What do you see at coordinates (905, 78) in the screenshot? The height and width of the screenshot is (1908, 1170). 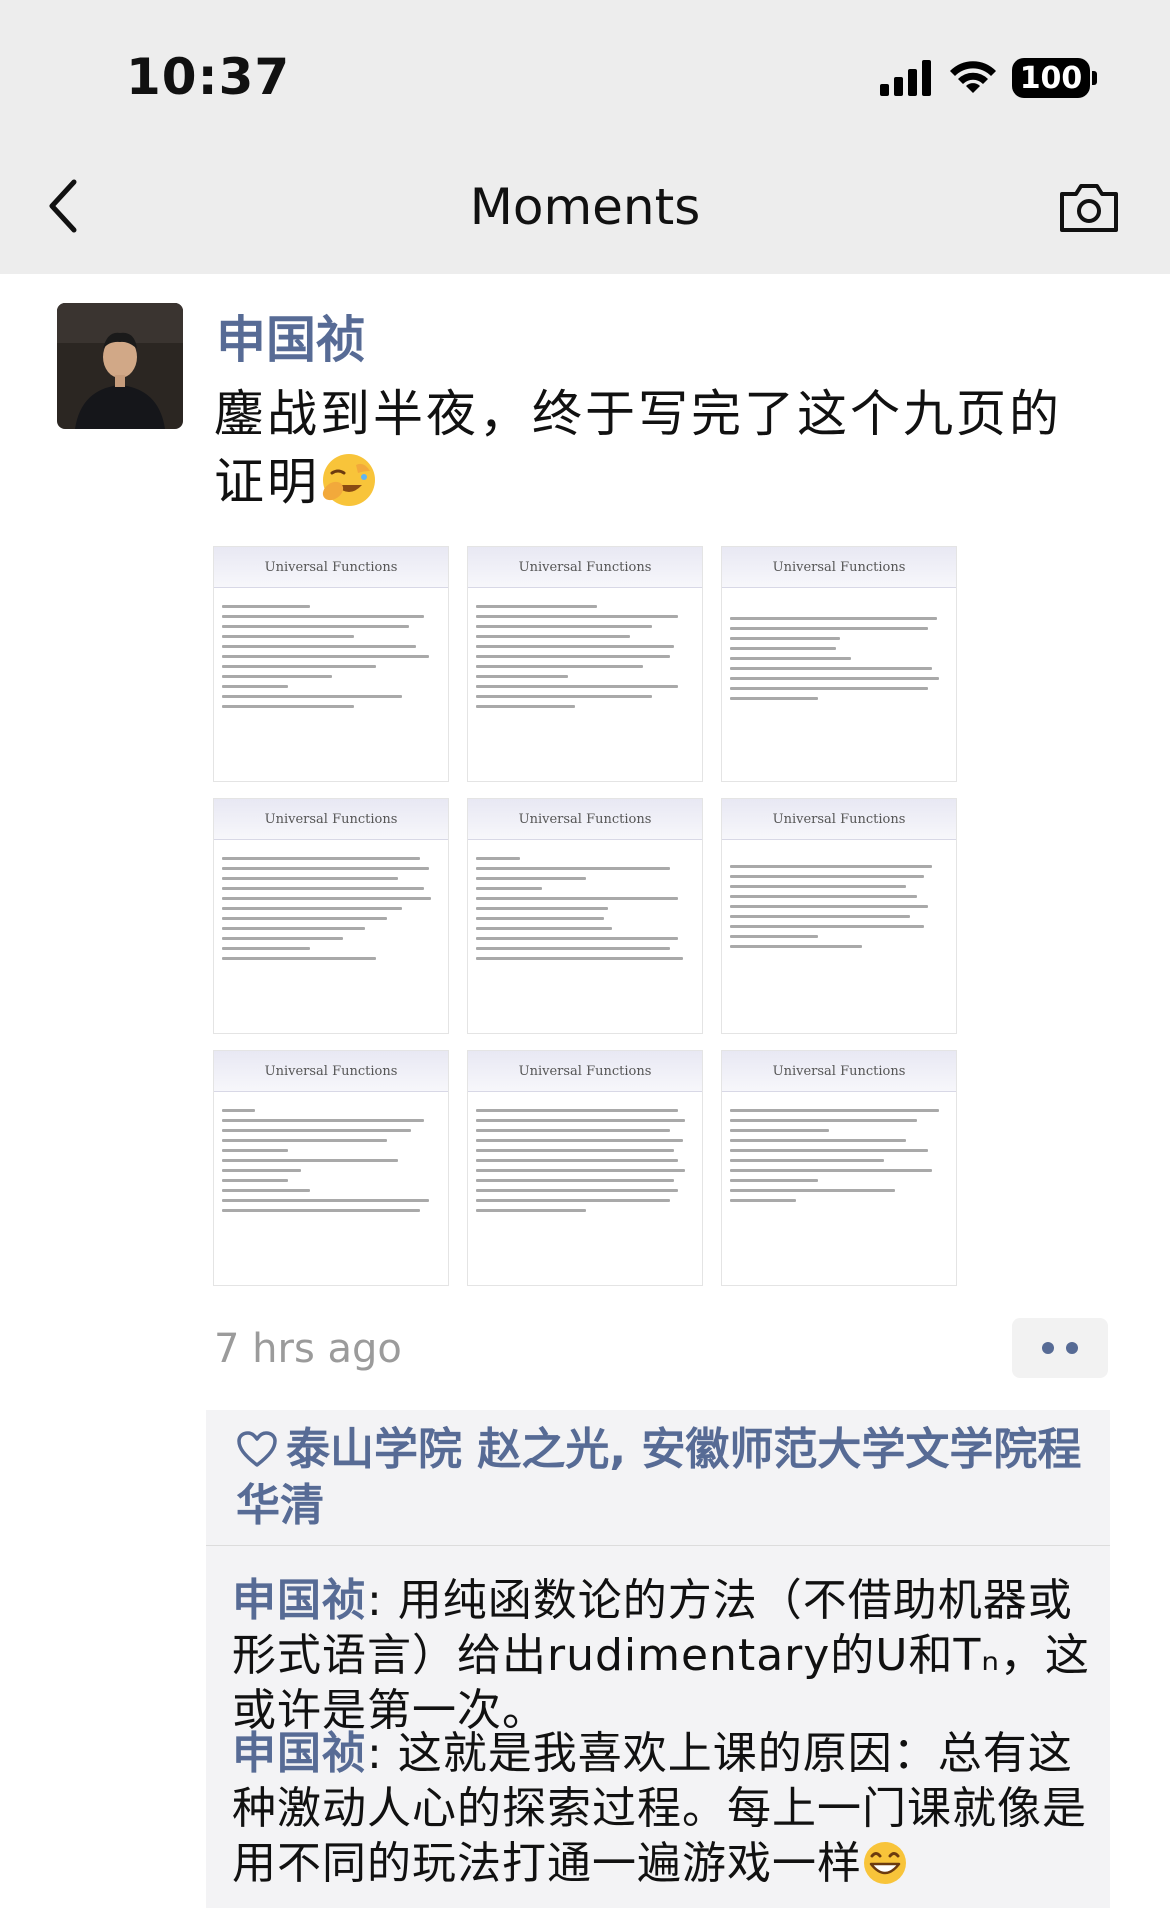 I see `signal-icon` at bounding box center [905, 78].